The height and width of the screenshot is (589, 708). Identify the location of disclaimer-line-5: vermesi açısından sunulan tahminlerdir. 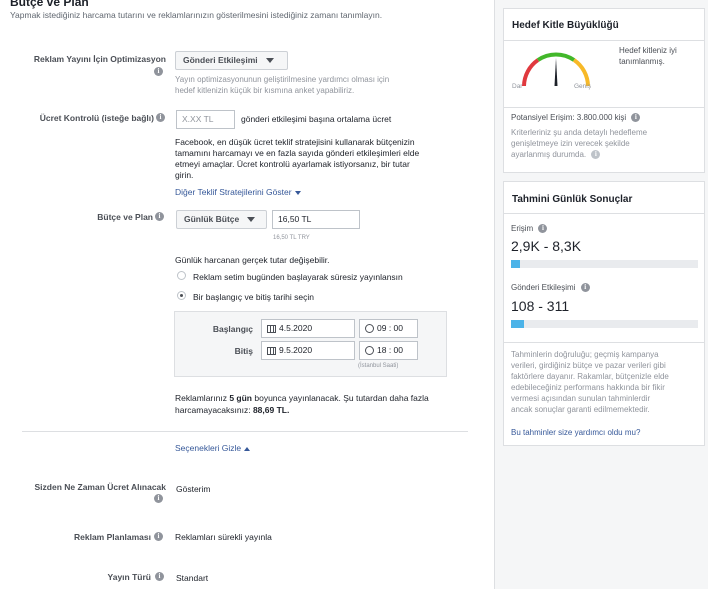
(581, 398).